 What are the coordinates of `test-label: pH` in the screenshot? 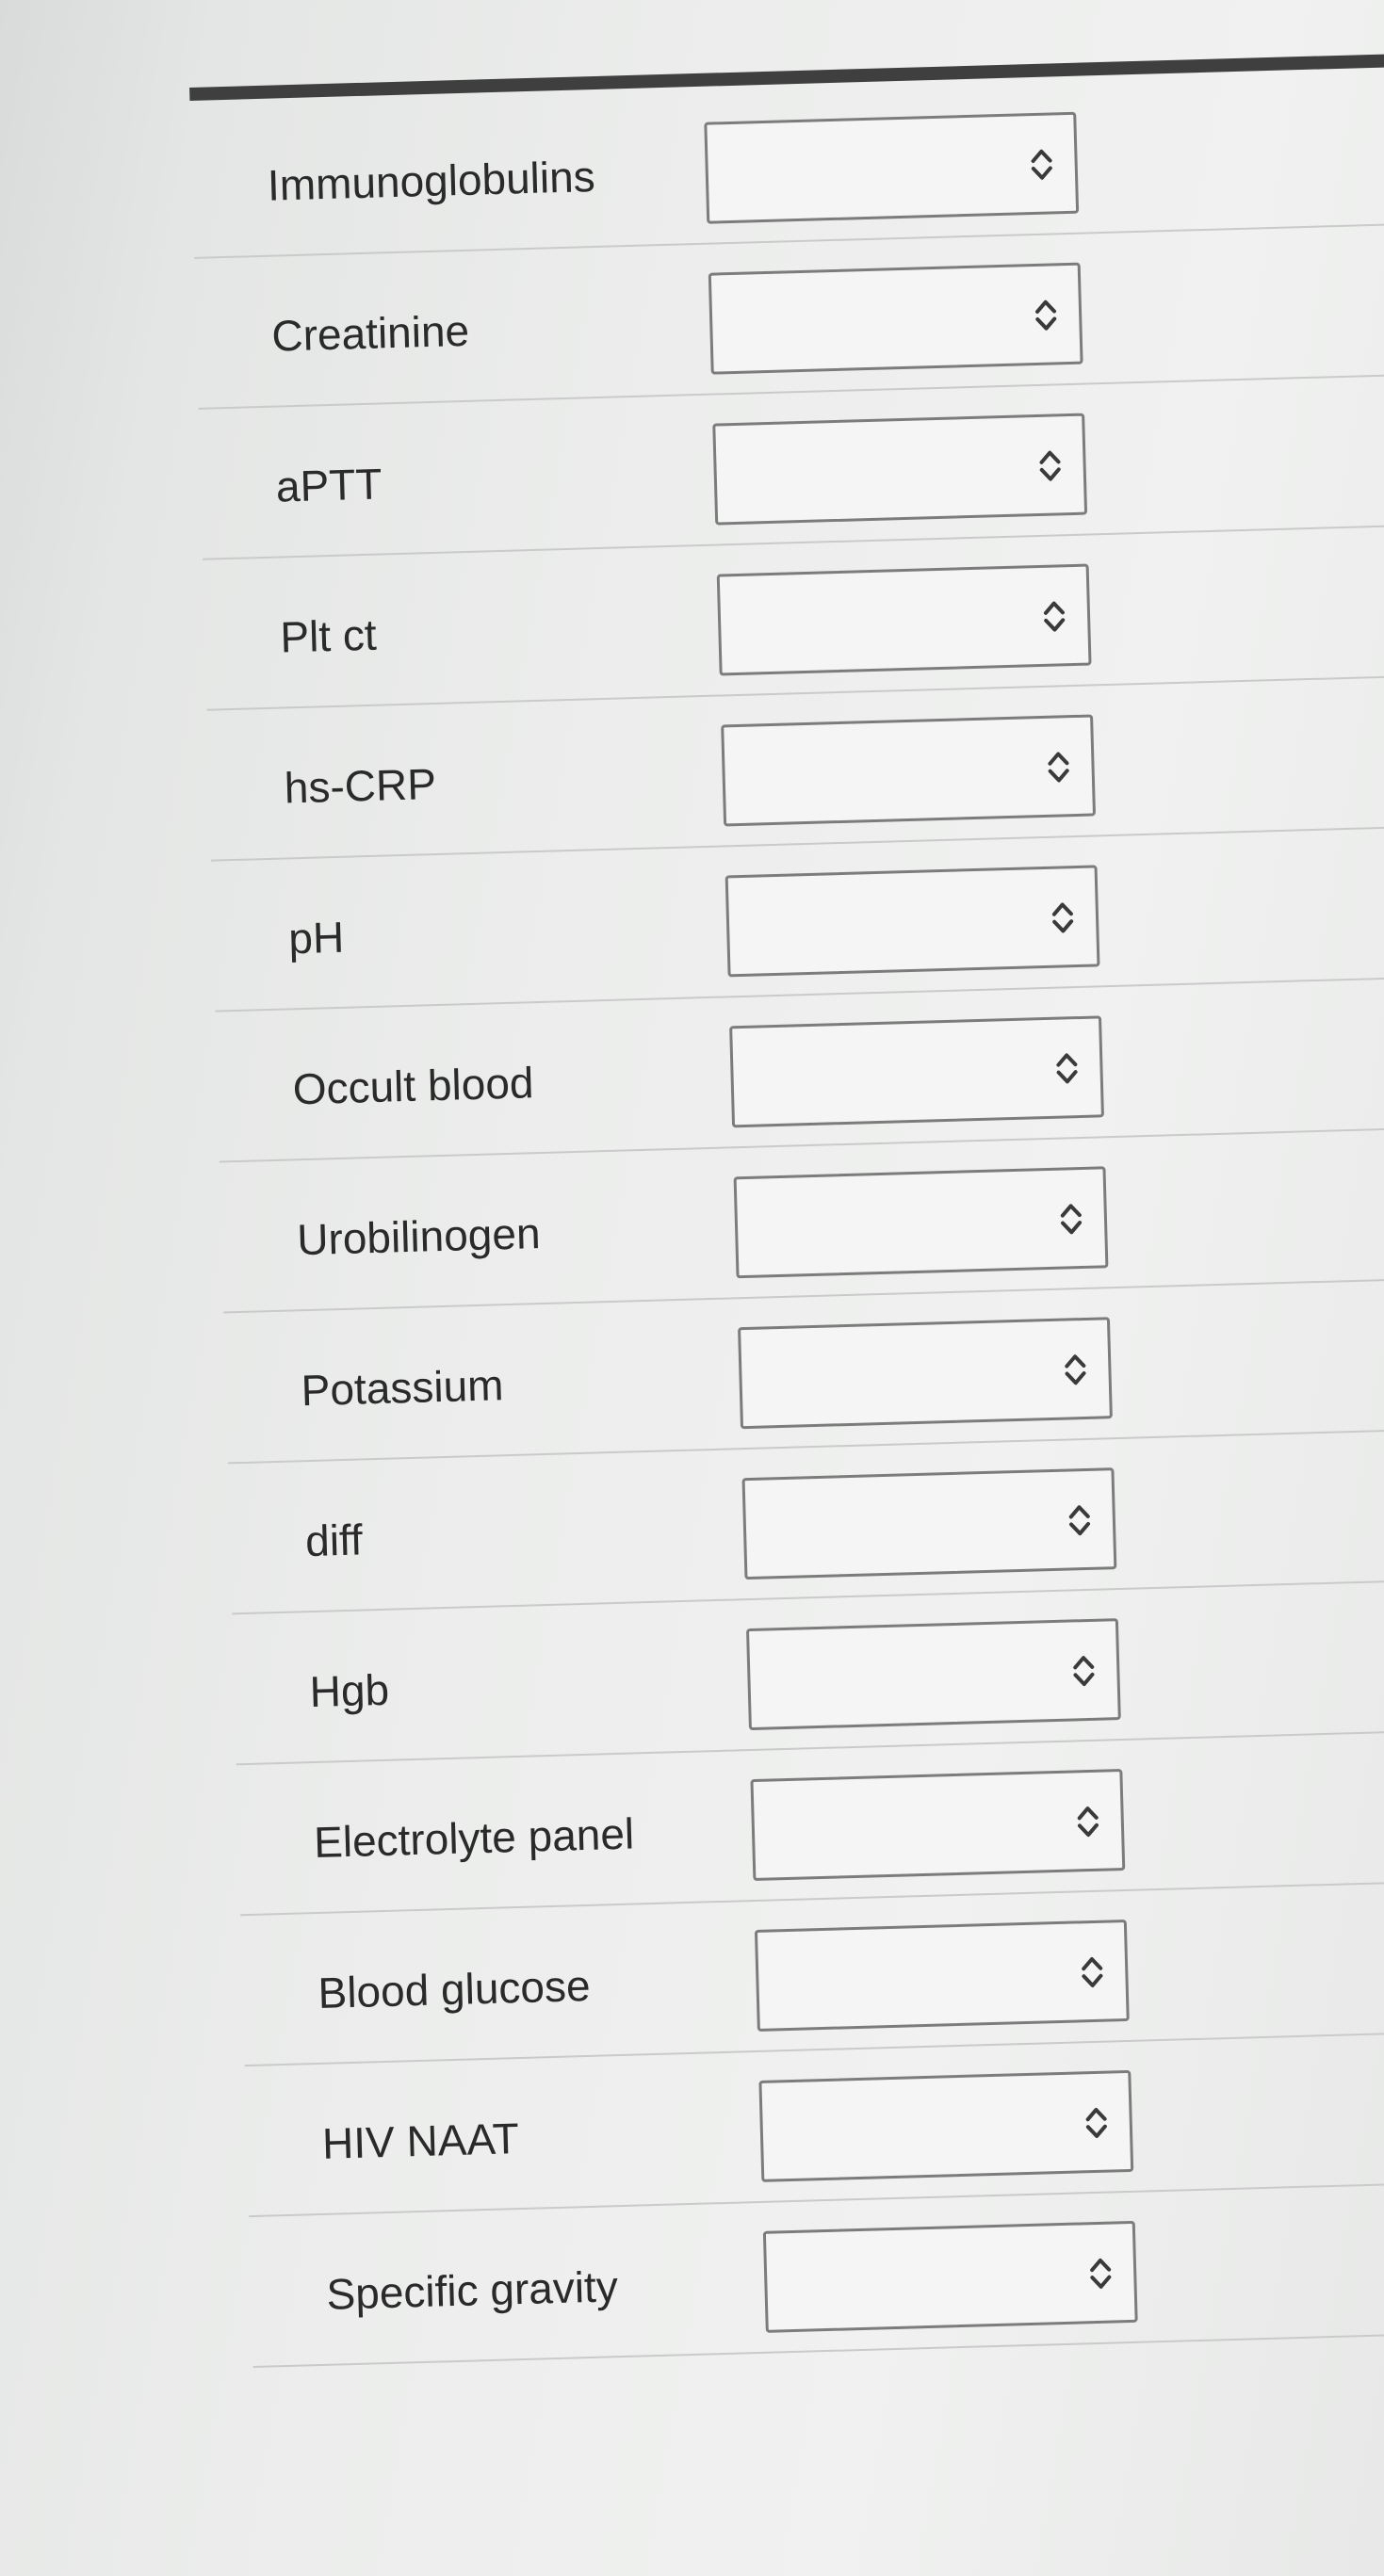 It's located at (316, 938).